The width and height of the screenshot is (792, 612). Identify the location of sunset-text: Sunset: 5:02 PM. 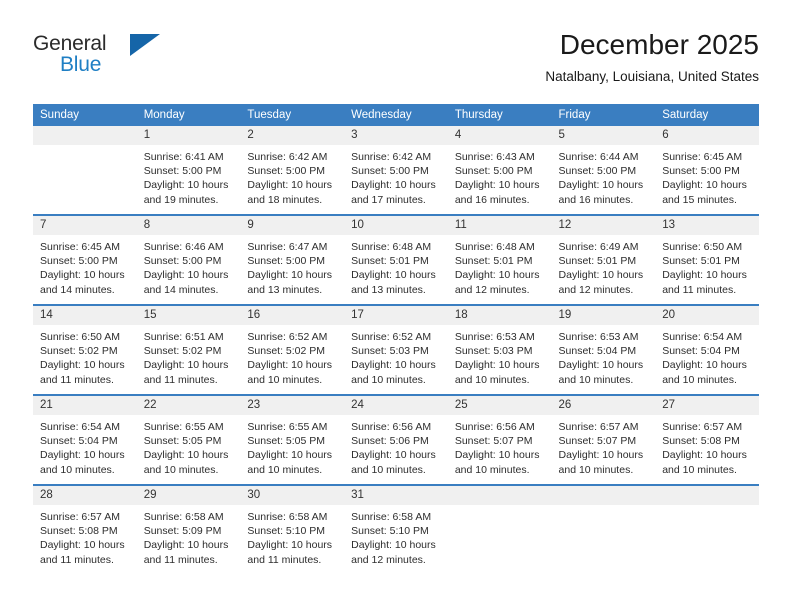
(286, 351).